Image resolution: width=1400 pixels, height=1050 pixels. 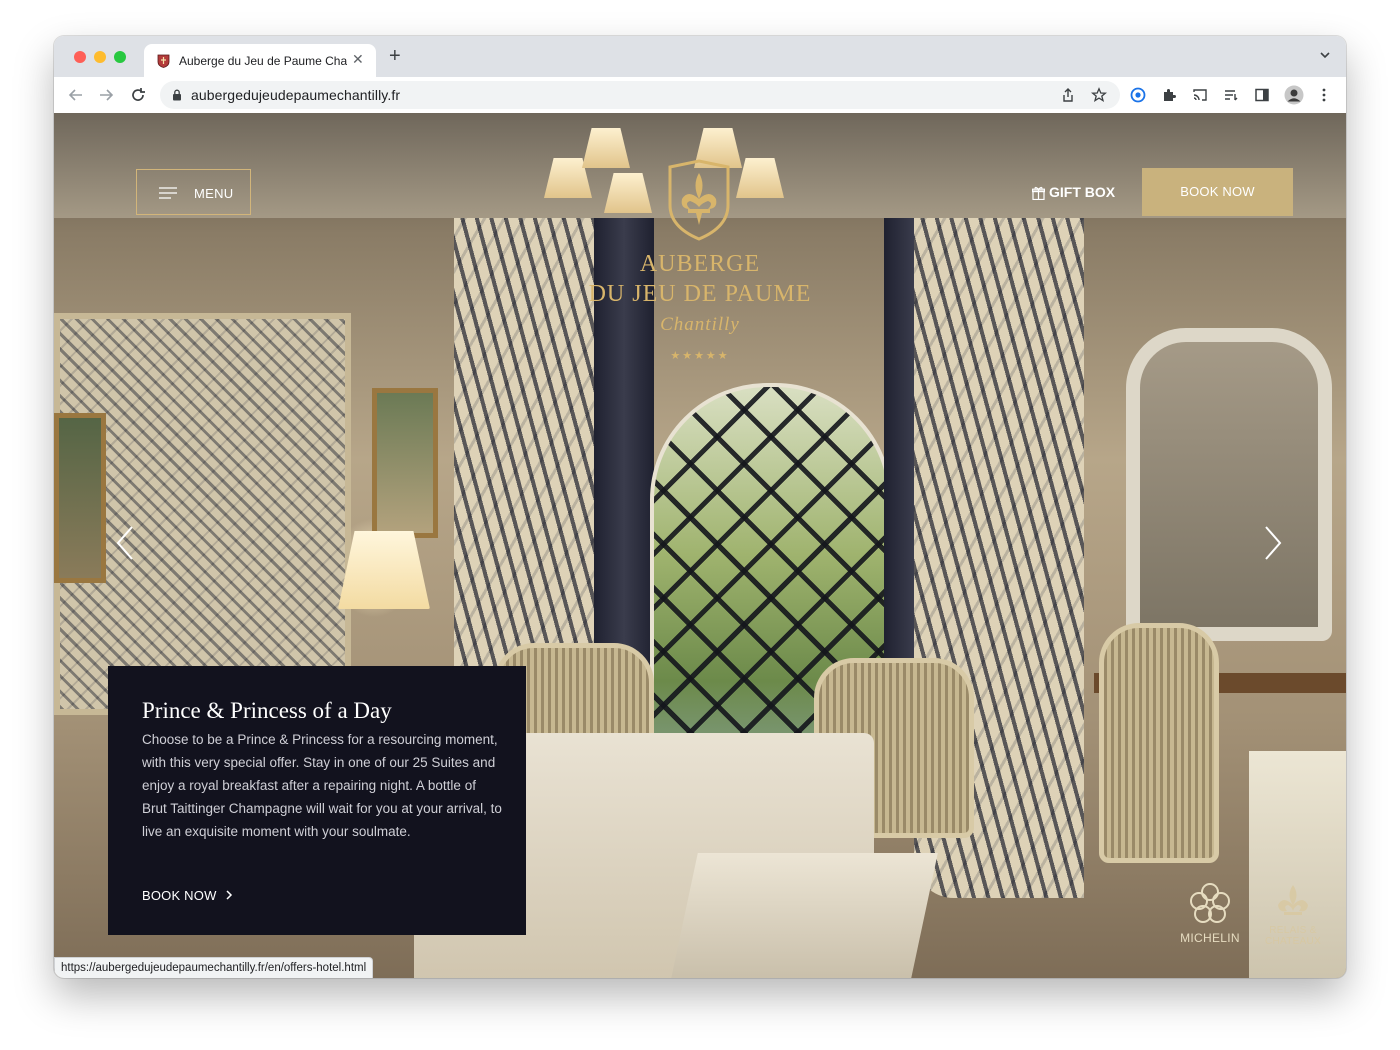 What do you see at coordinates (1200, 95) in the screenshot?
I see `cast-icon` at bounding box center [1200, 95].